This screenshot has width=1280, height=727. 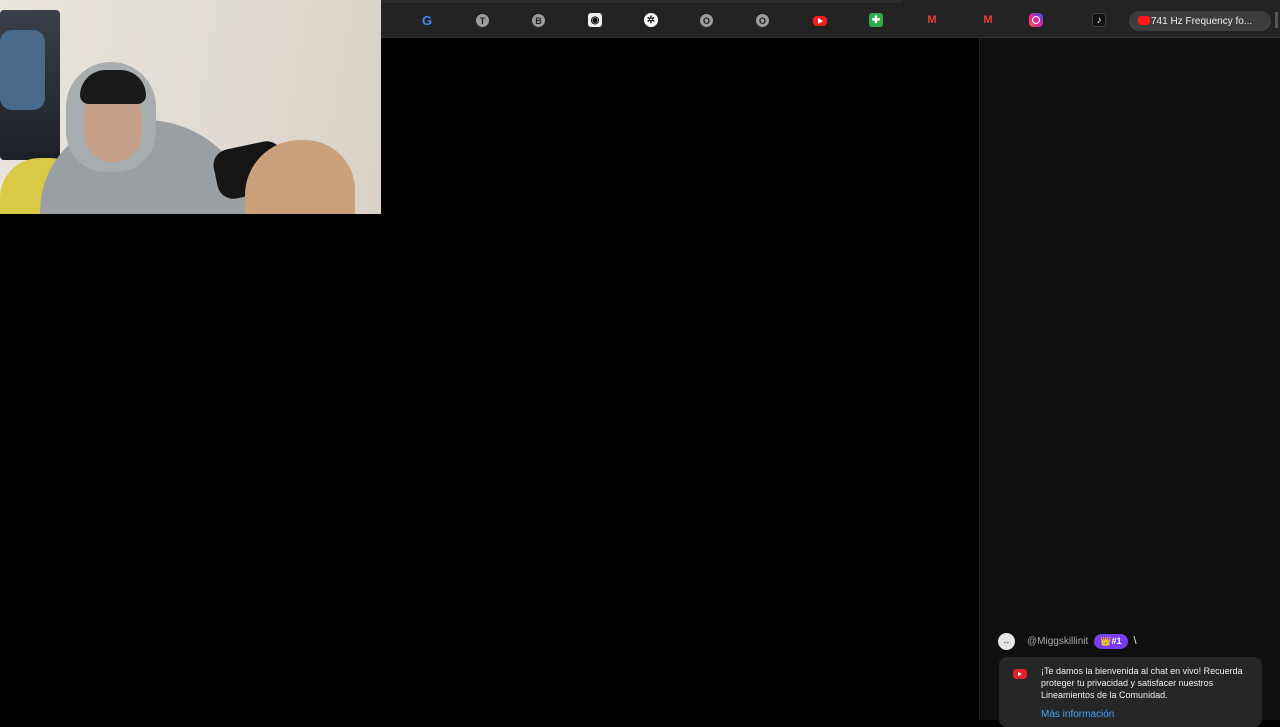 What do you see at coordinates (1276, 20) in the screenshot?
I see `bar-divider` at bounding box center [1276, 20].